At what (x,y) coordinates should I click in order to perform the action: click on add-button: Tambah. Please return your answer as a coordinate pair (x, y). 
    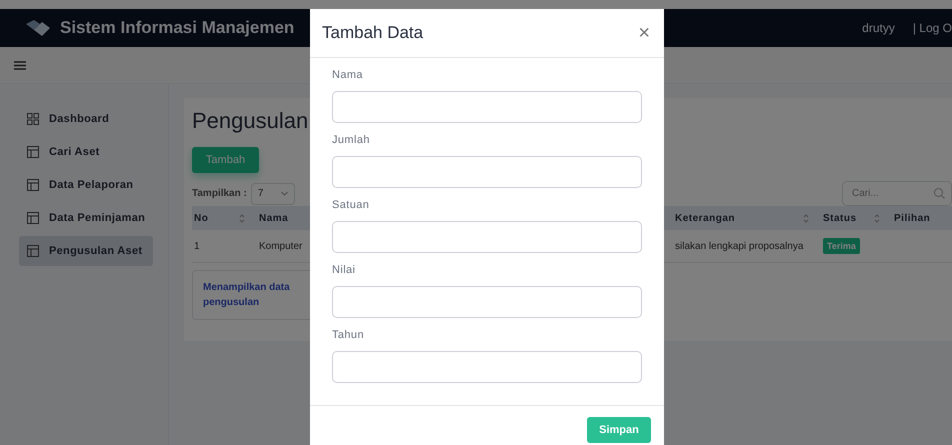
    Looking at the image, I should click on (225, 160).